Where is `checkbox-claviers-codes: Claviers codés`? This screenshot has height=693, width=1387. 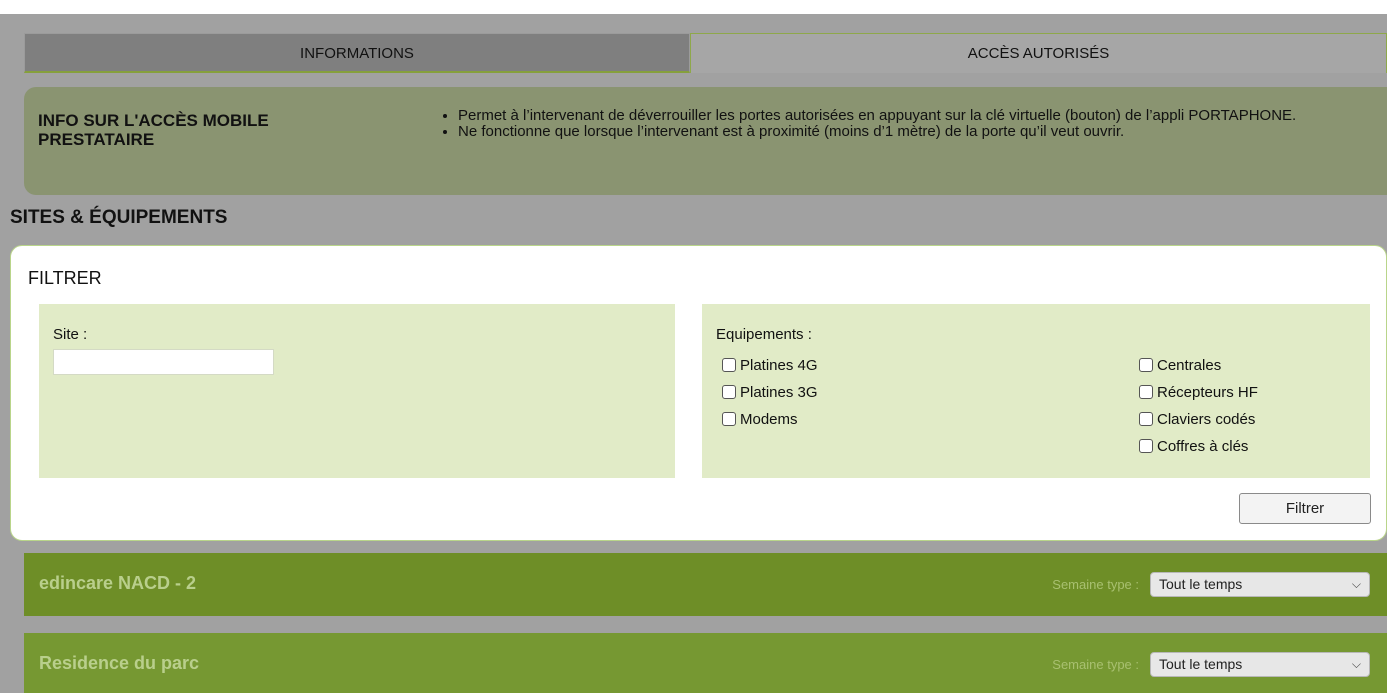
checkbox-claviers-codes: Claviers codés is located at coordinates (1197, 420).